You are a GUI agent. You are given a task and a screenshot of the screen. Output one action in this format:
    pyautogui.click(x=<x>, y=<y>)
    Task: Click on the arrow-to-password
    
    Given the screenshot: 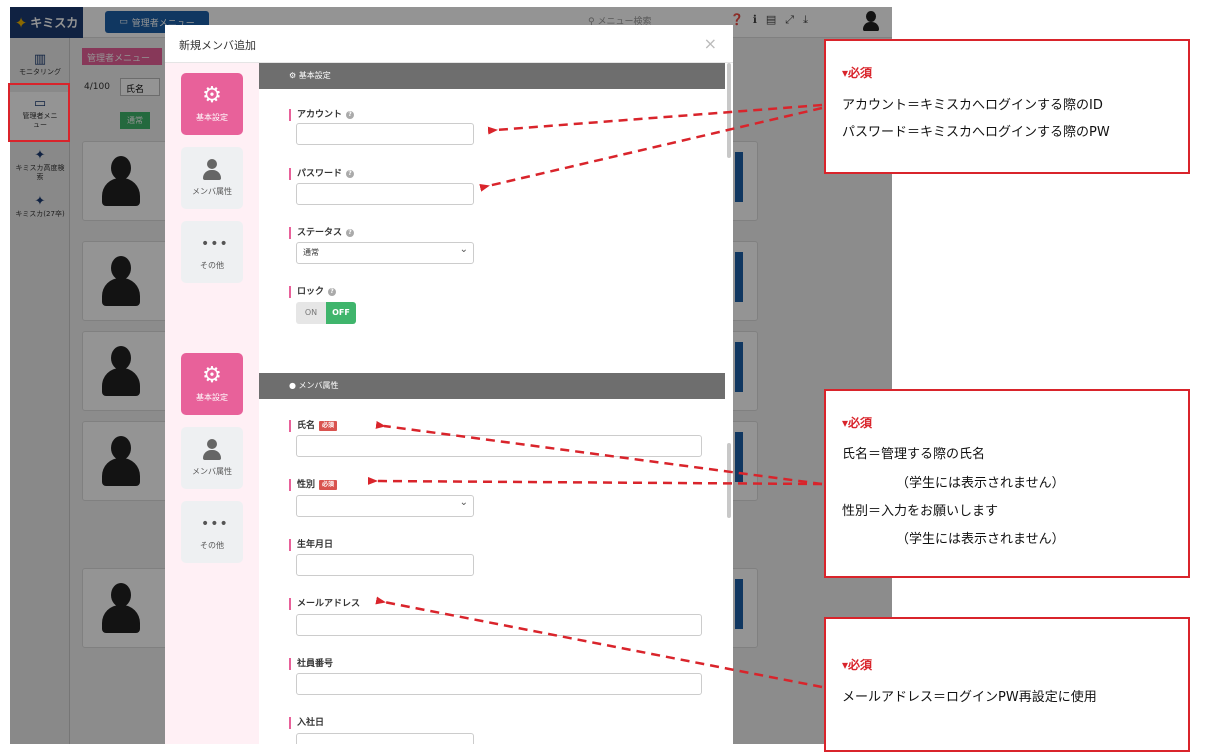 What is the action you would take?
    pyautogui.click(x=651, y=149)
    